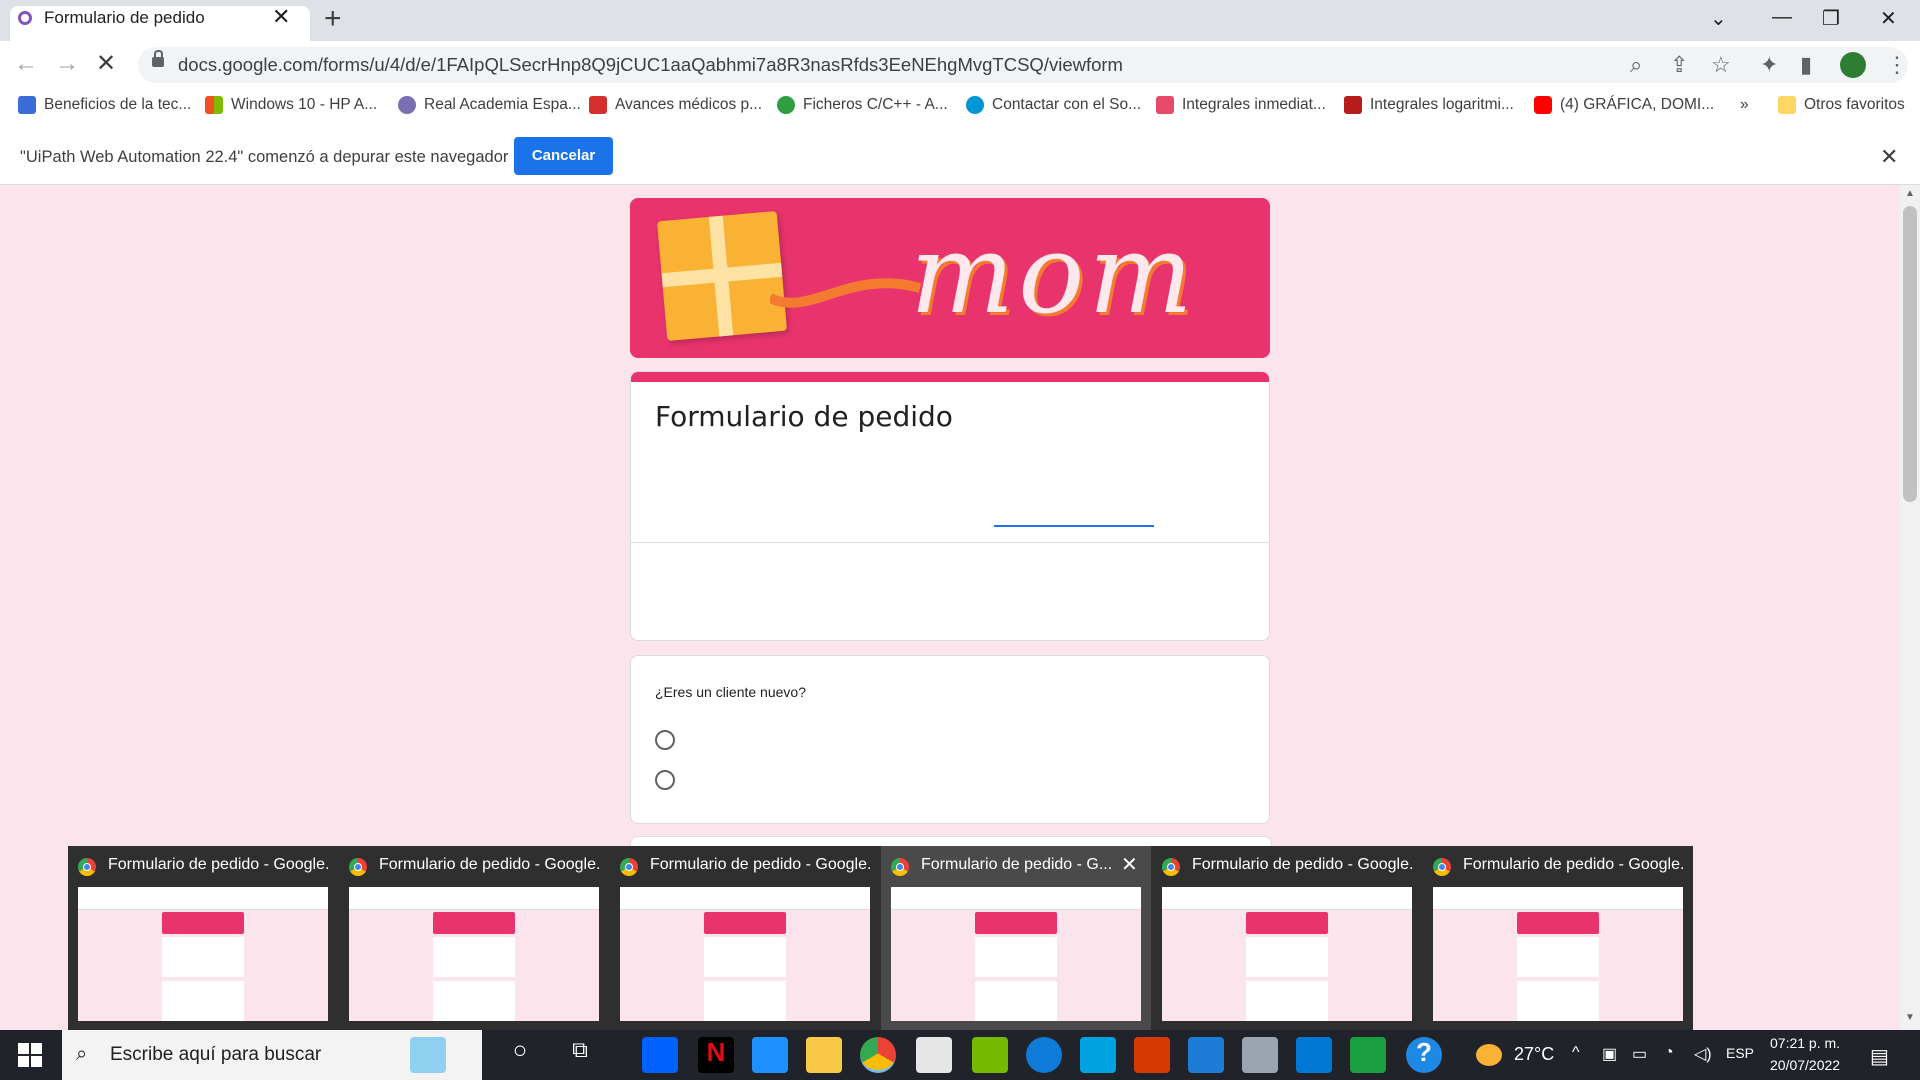 This screenshot has height=1080, width=1920. Describe the element at coordinates (1576, 1053) in the screenshot. I see `tray-chevron-up-icon: ^` at that location.